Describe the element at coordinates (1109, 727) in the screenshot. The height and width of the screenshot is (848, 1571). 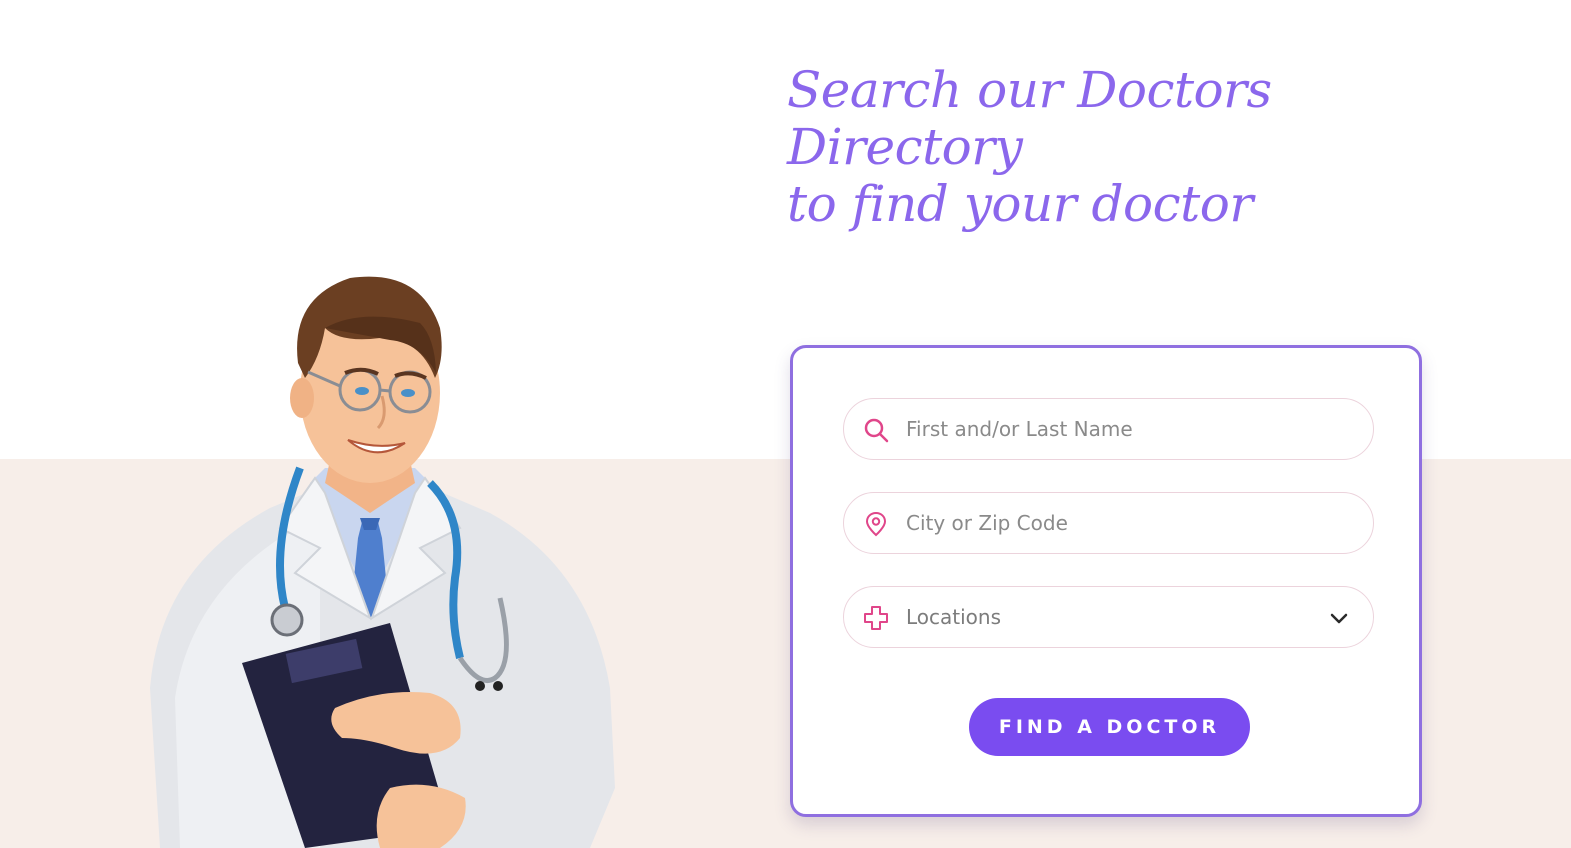
I see `find-doctor-button: FIND A DOCTOR` at that location.